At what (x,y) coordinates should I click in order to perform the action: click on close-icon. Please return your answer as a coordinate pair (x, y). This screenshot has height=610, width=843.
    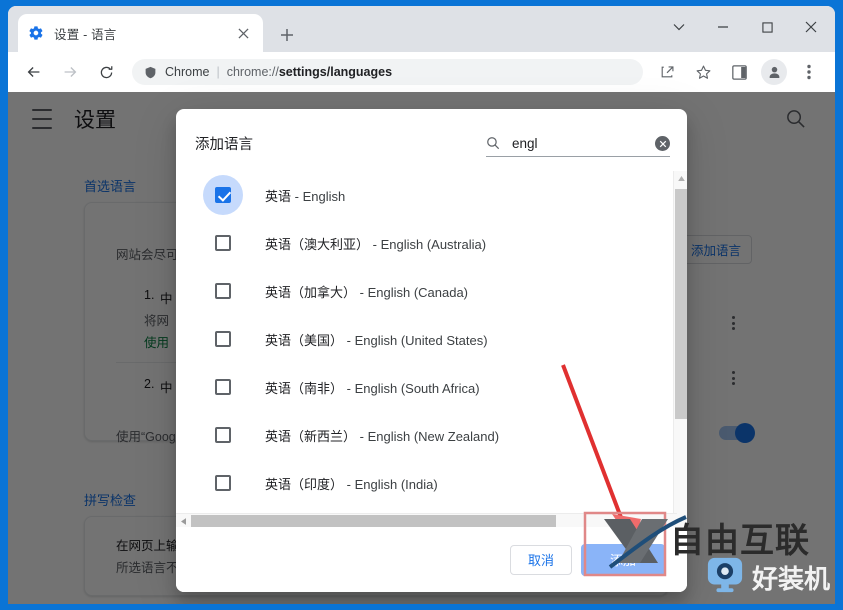
    Looking at the image, I should click on (243, 33).